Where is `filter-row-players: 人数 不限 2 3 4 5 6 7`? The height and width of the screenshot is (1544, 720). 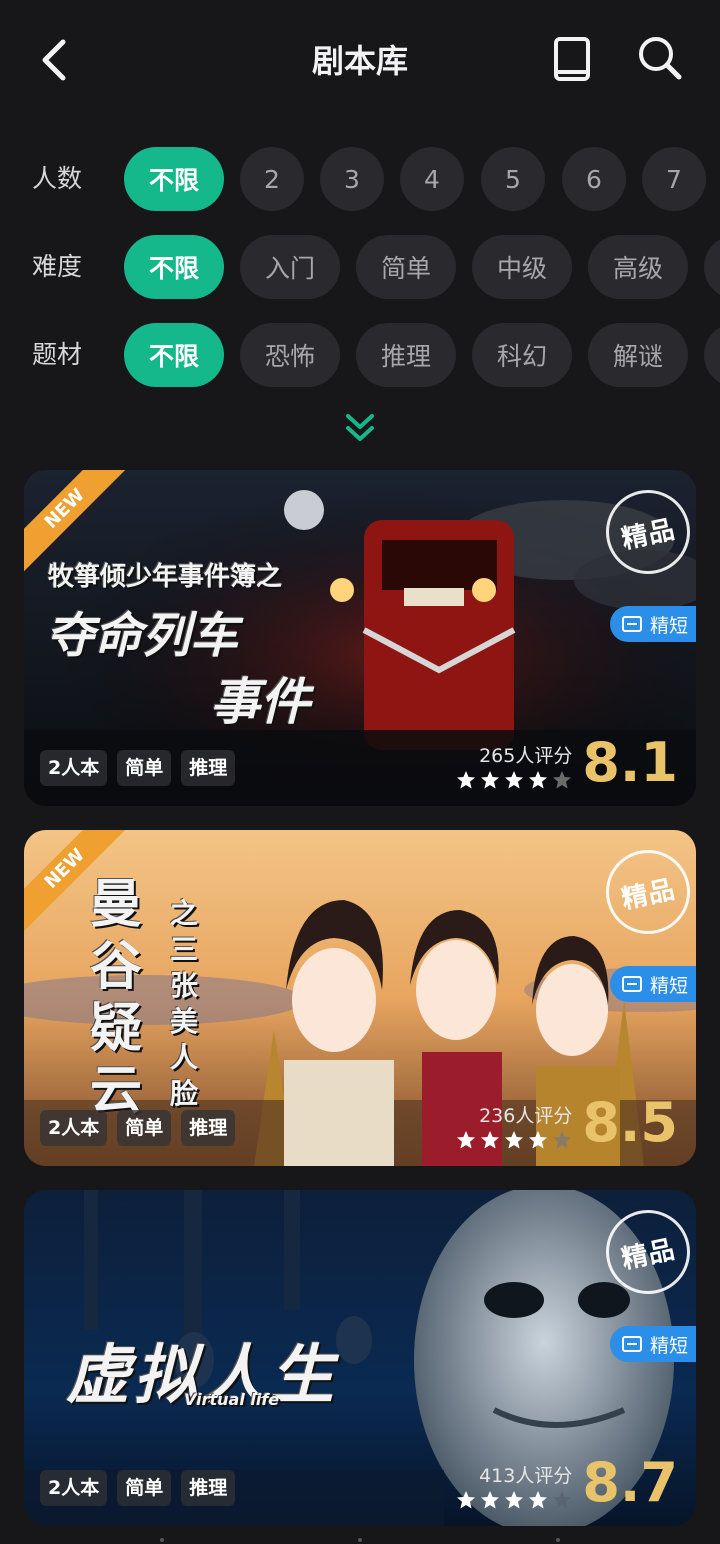 filter-row-players: 人数 不限 2 3 4 5 6 7 is located at coordinates (360, 179).